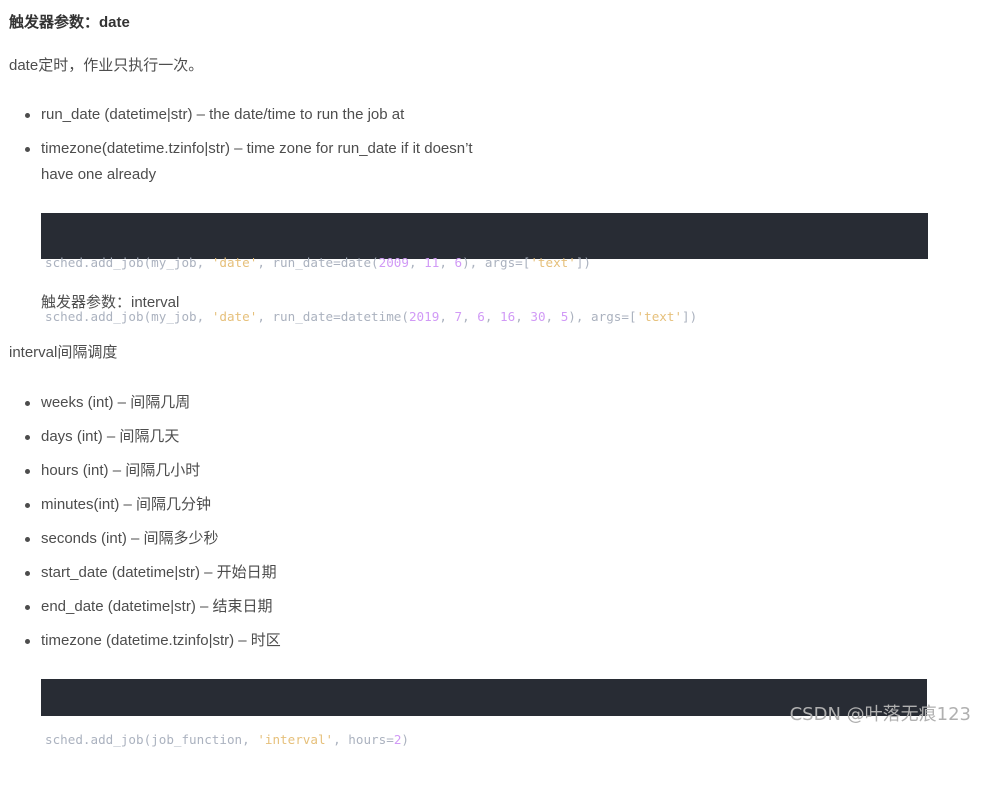 Image resolution: width=987 pixels, height=785 pixels. Describe the element at coordinates (99, 174) in the screenshot. I see `list-item-timezone-continuation: have one already` at that location.